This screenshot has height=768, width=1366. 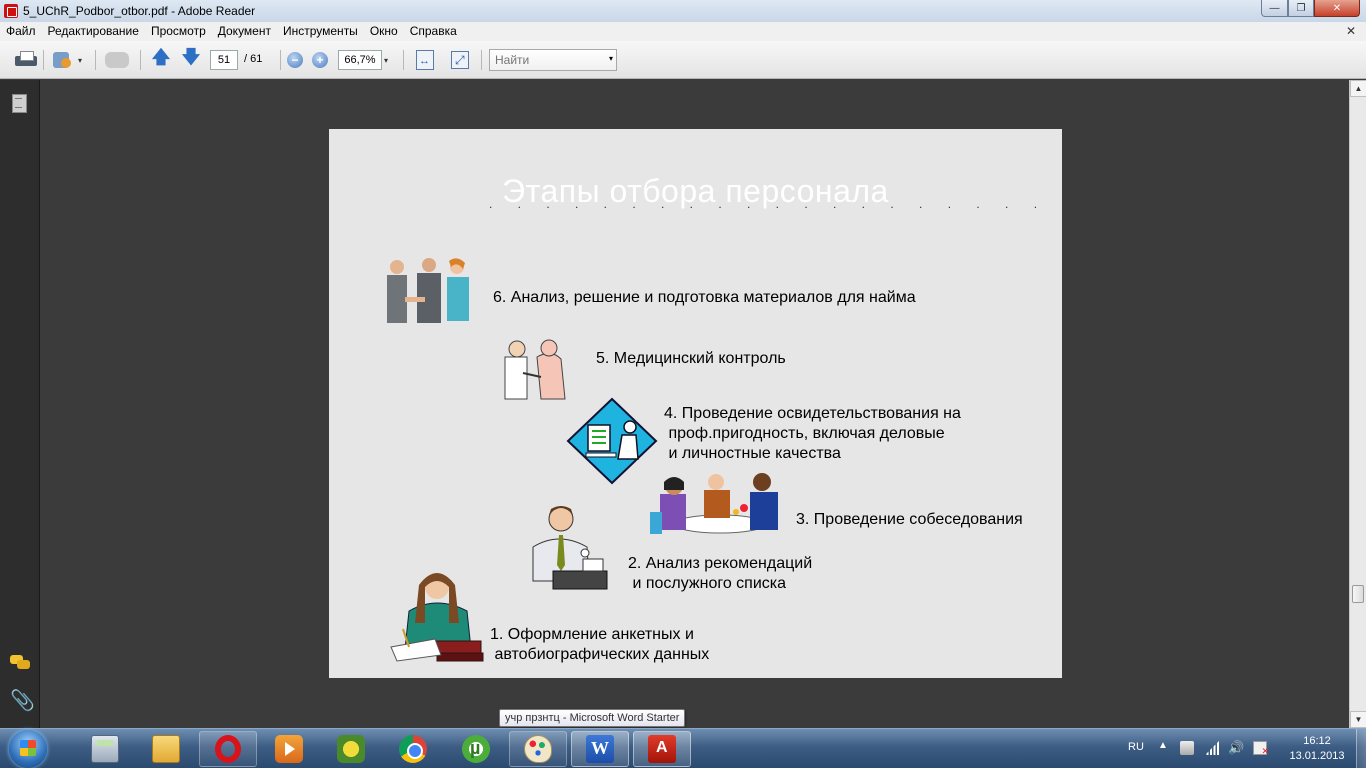 What do you see at coordinates (611, 58) in the screenshot?
I see `find-dropdown-icon: ▾` at bounding box center [611, 58].